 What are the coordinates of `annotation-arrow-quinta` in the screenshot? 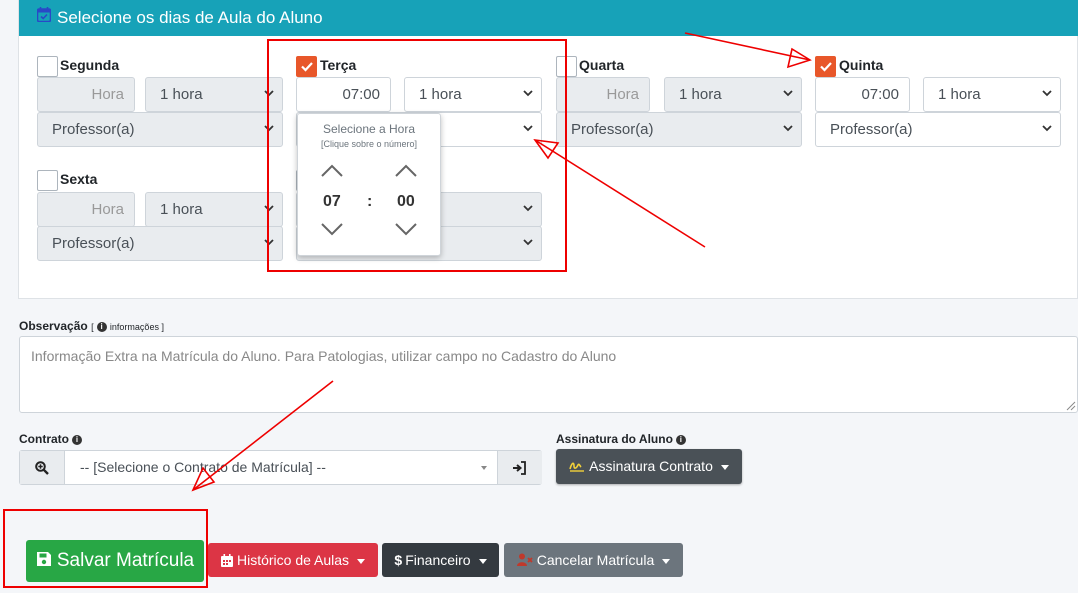 It's located at (748, 50).